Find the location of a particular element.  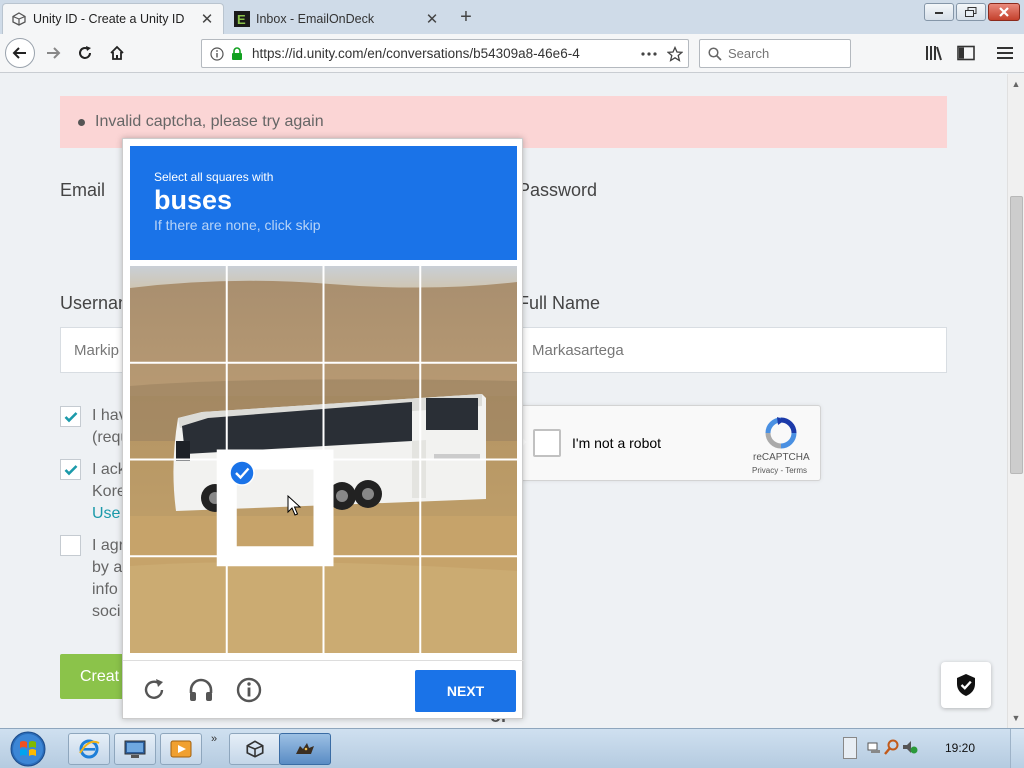

recaptcha-checkbox is located at coordinates (547, 443).